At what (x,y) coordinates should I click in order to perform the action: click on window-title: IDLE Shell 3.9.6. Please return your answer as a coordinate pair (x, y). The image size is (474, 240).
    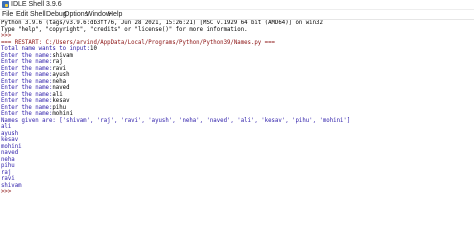
    Looking at the image, I should click on (36, 4).